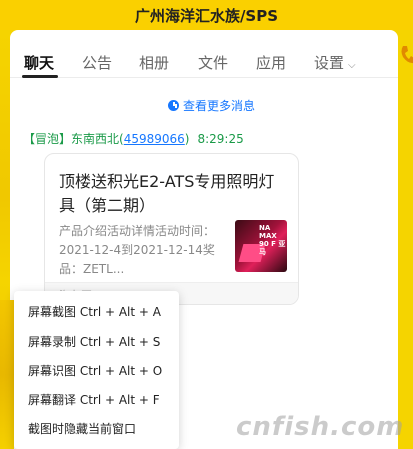 This screenshot has height=449, width=413. I want to click on active-tab-indicator, so click(40, 76).